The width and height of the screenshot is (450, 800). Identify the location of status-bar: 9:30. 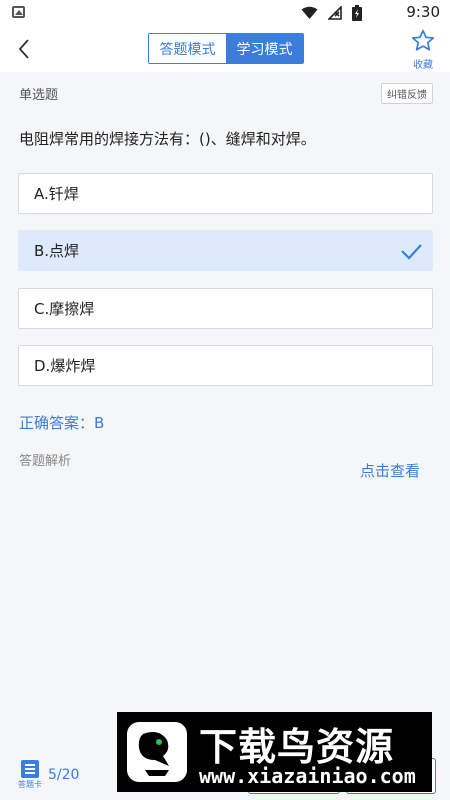
(225, 13).